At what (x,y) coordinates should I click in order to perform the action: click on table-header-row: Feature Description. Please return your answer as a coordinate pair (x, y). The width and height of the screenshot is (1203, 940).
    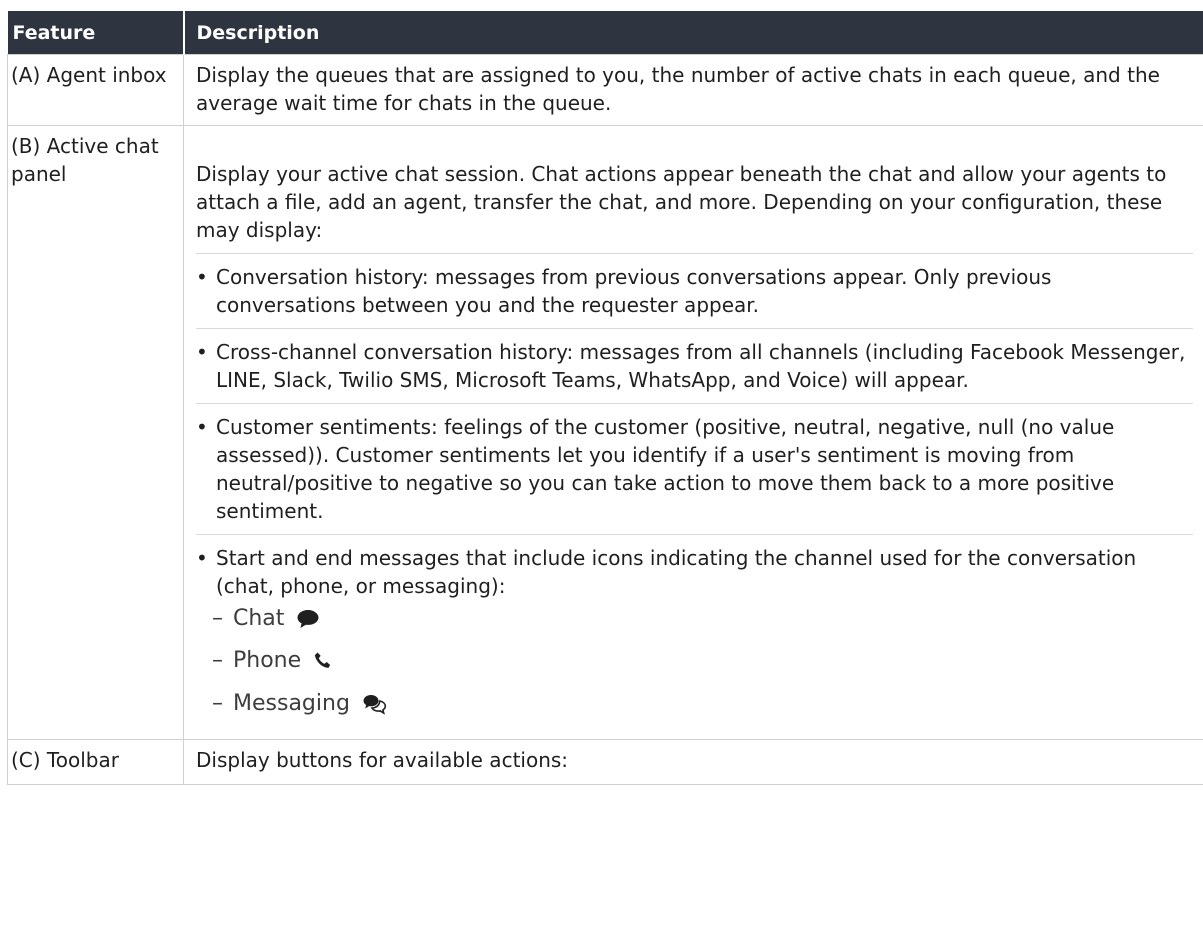
    Looking at the image, I should click on (605, 33).